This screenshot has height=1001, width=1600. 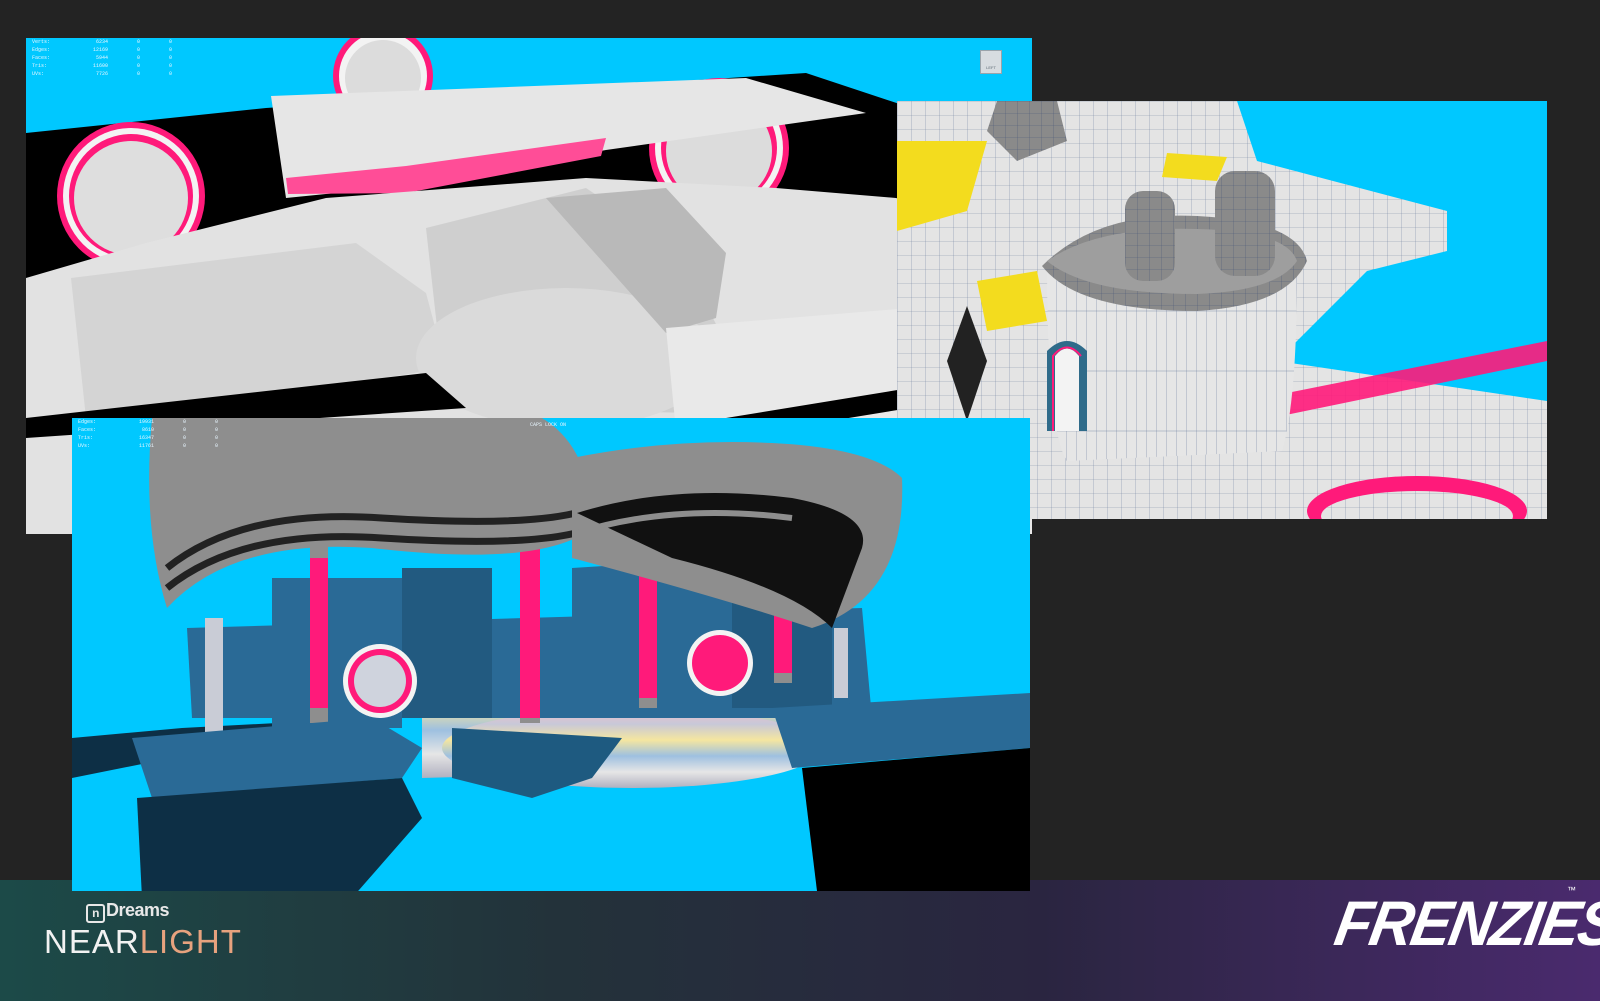 What do you see at coordinates (146, 422) in the screenshot?
I see `stat-value: 19931` at bounding box center [146, 422].